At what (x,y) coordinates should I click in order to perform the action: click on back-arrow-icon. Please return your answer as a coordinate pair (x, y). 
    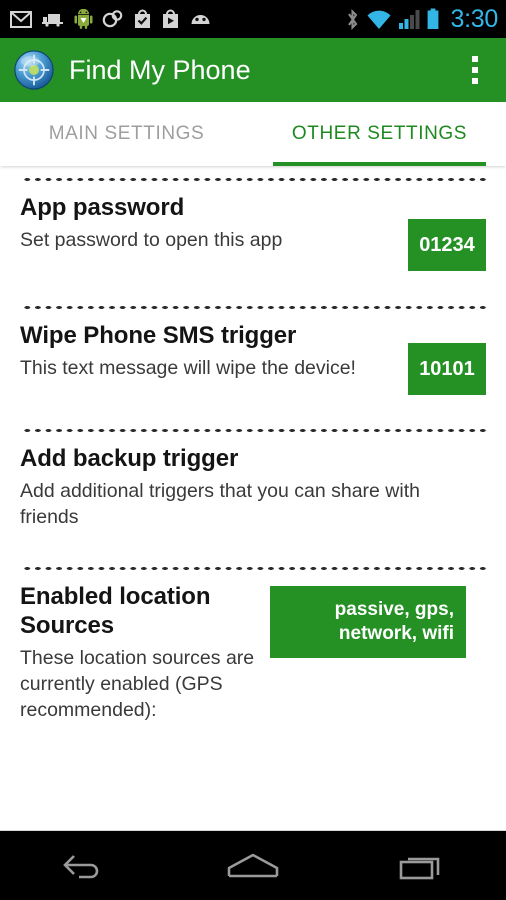
    Looking at the image, I should click on (81, 866).